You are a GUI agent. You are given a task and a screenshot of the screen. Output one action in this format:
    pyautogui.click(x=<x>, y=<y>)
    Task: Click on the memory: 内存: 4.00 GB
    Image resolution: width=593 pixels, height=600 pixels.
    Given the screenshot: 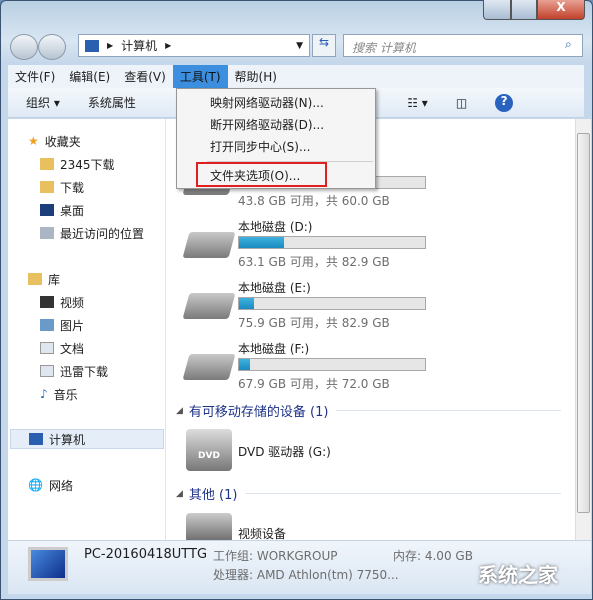 What is the action you would take?
    pyautogui.click(x=433, y=556)
    